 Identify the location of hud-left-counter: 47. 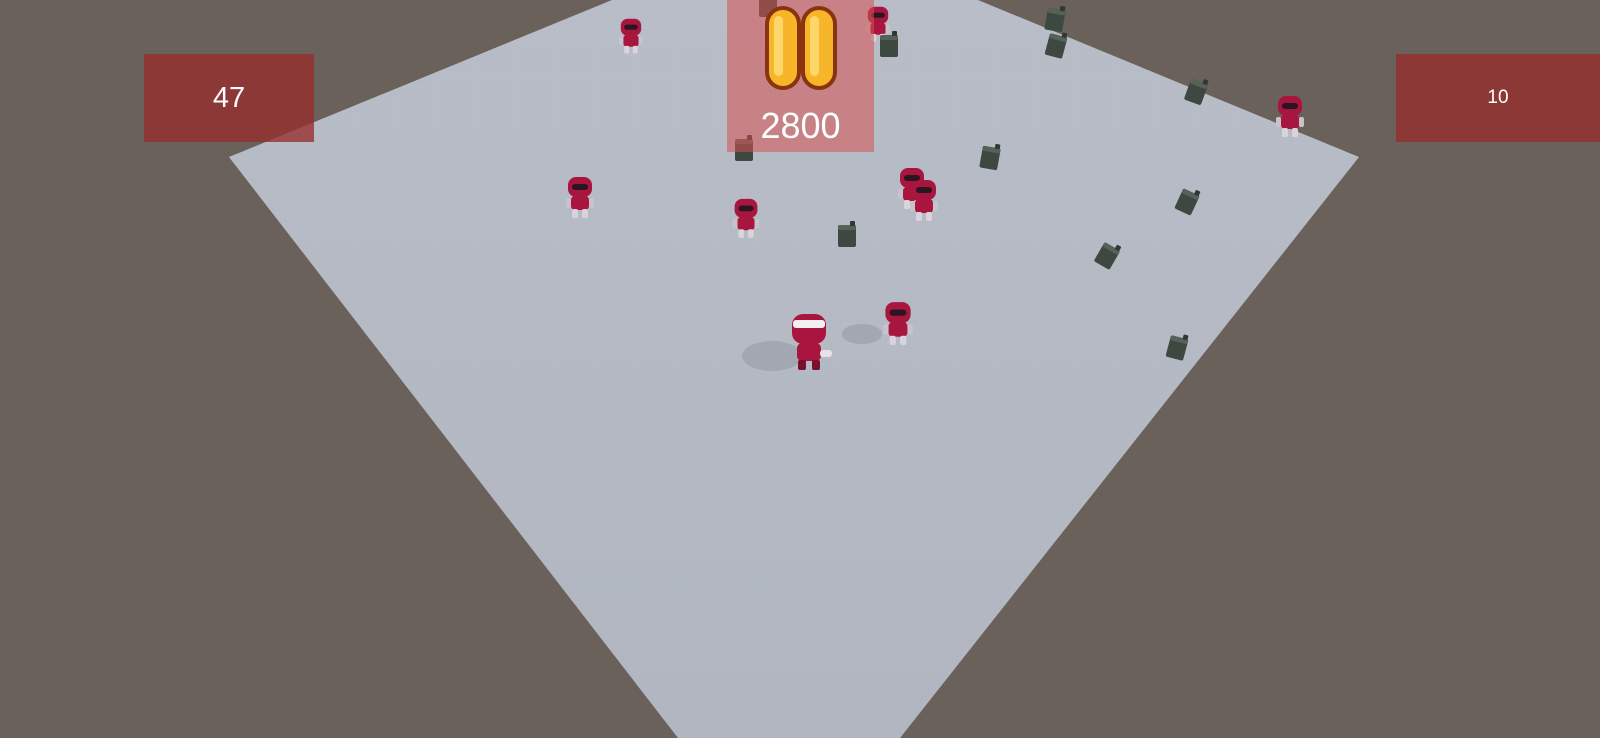
(229, 98).